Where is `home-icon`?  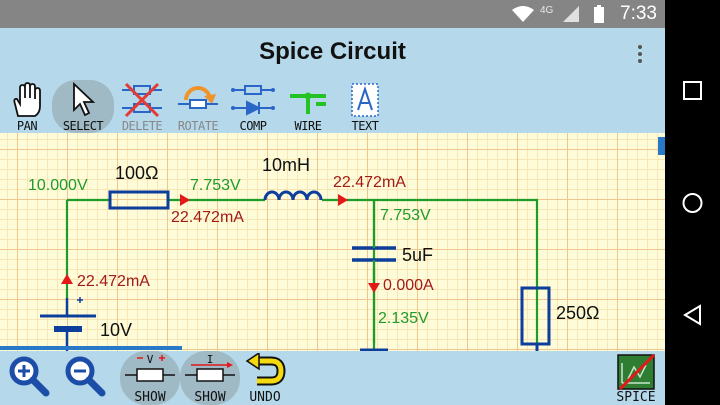
home-icon is located at coordinates (692, 203).